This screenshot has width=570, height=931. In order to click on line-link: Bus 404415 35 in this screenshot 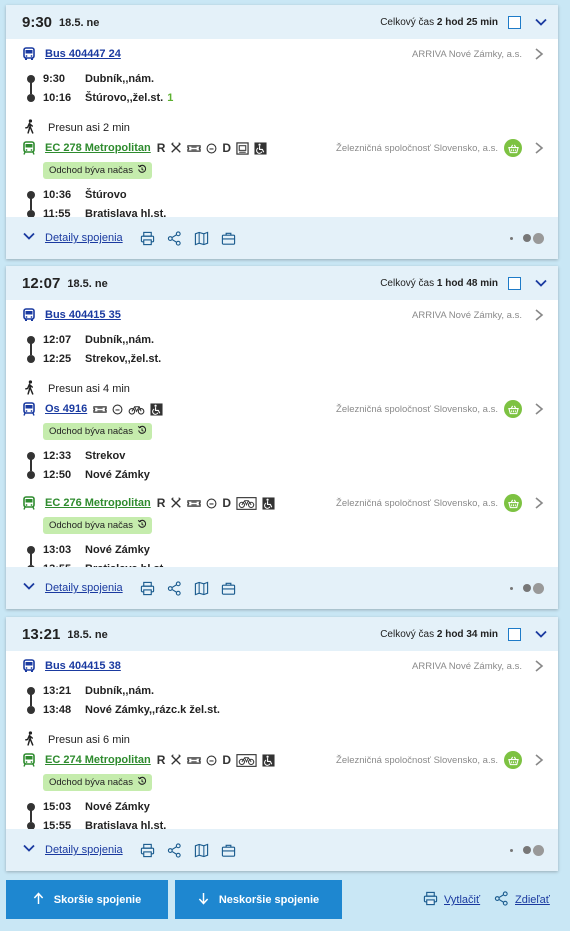, I will do `click(83, 315)`.